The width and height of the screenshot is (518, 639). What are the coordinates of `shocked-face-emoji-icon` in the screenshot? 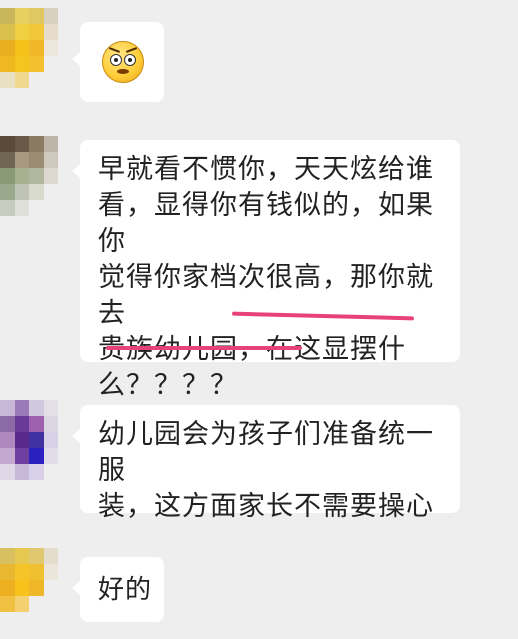 It's located at (123, 62).